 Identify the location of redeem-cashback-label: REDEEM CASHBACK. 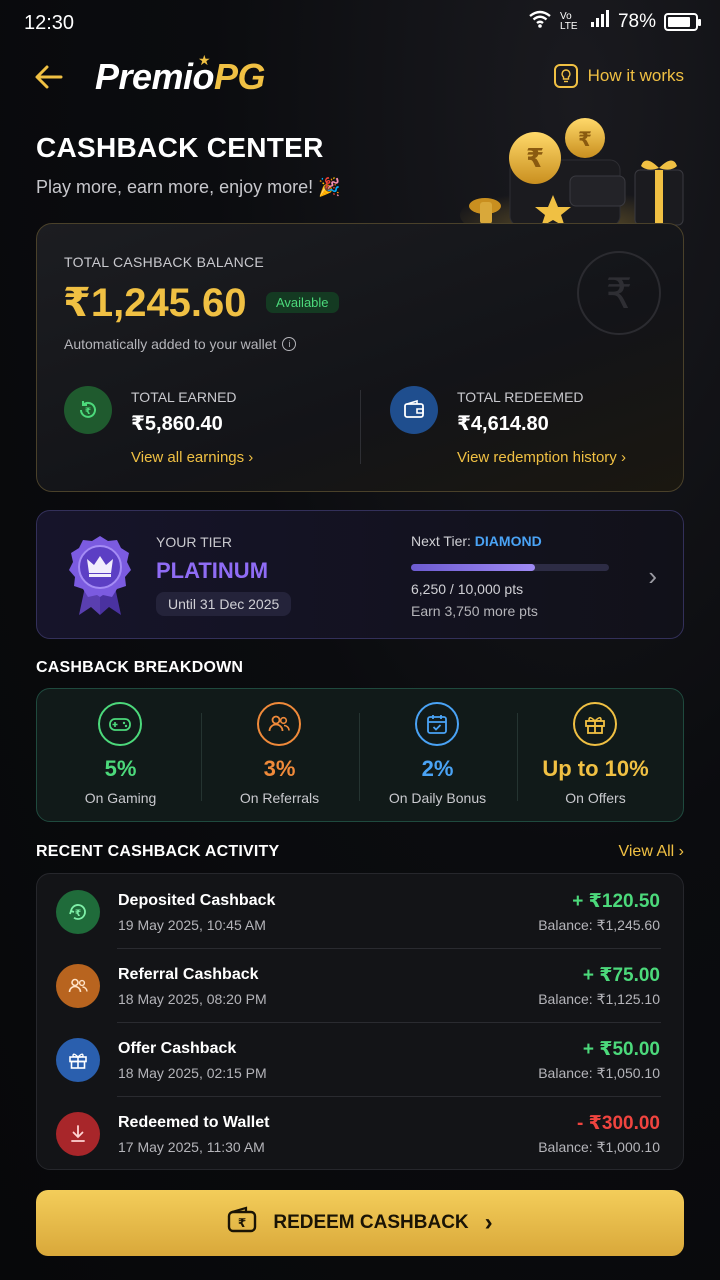
(371, 1222).